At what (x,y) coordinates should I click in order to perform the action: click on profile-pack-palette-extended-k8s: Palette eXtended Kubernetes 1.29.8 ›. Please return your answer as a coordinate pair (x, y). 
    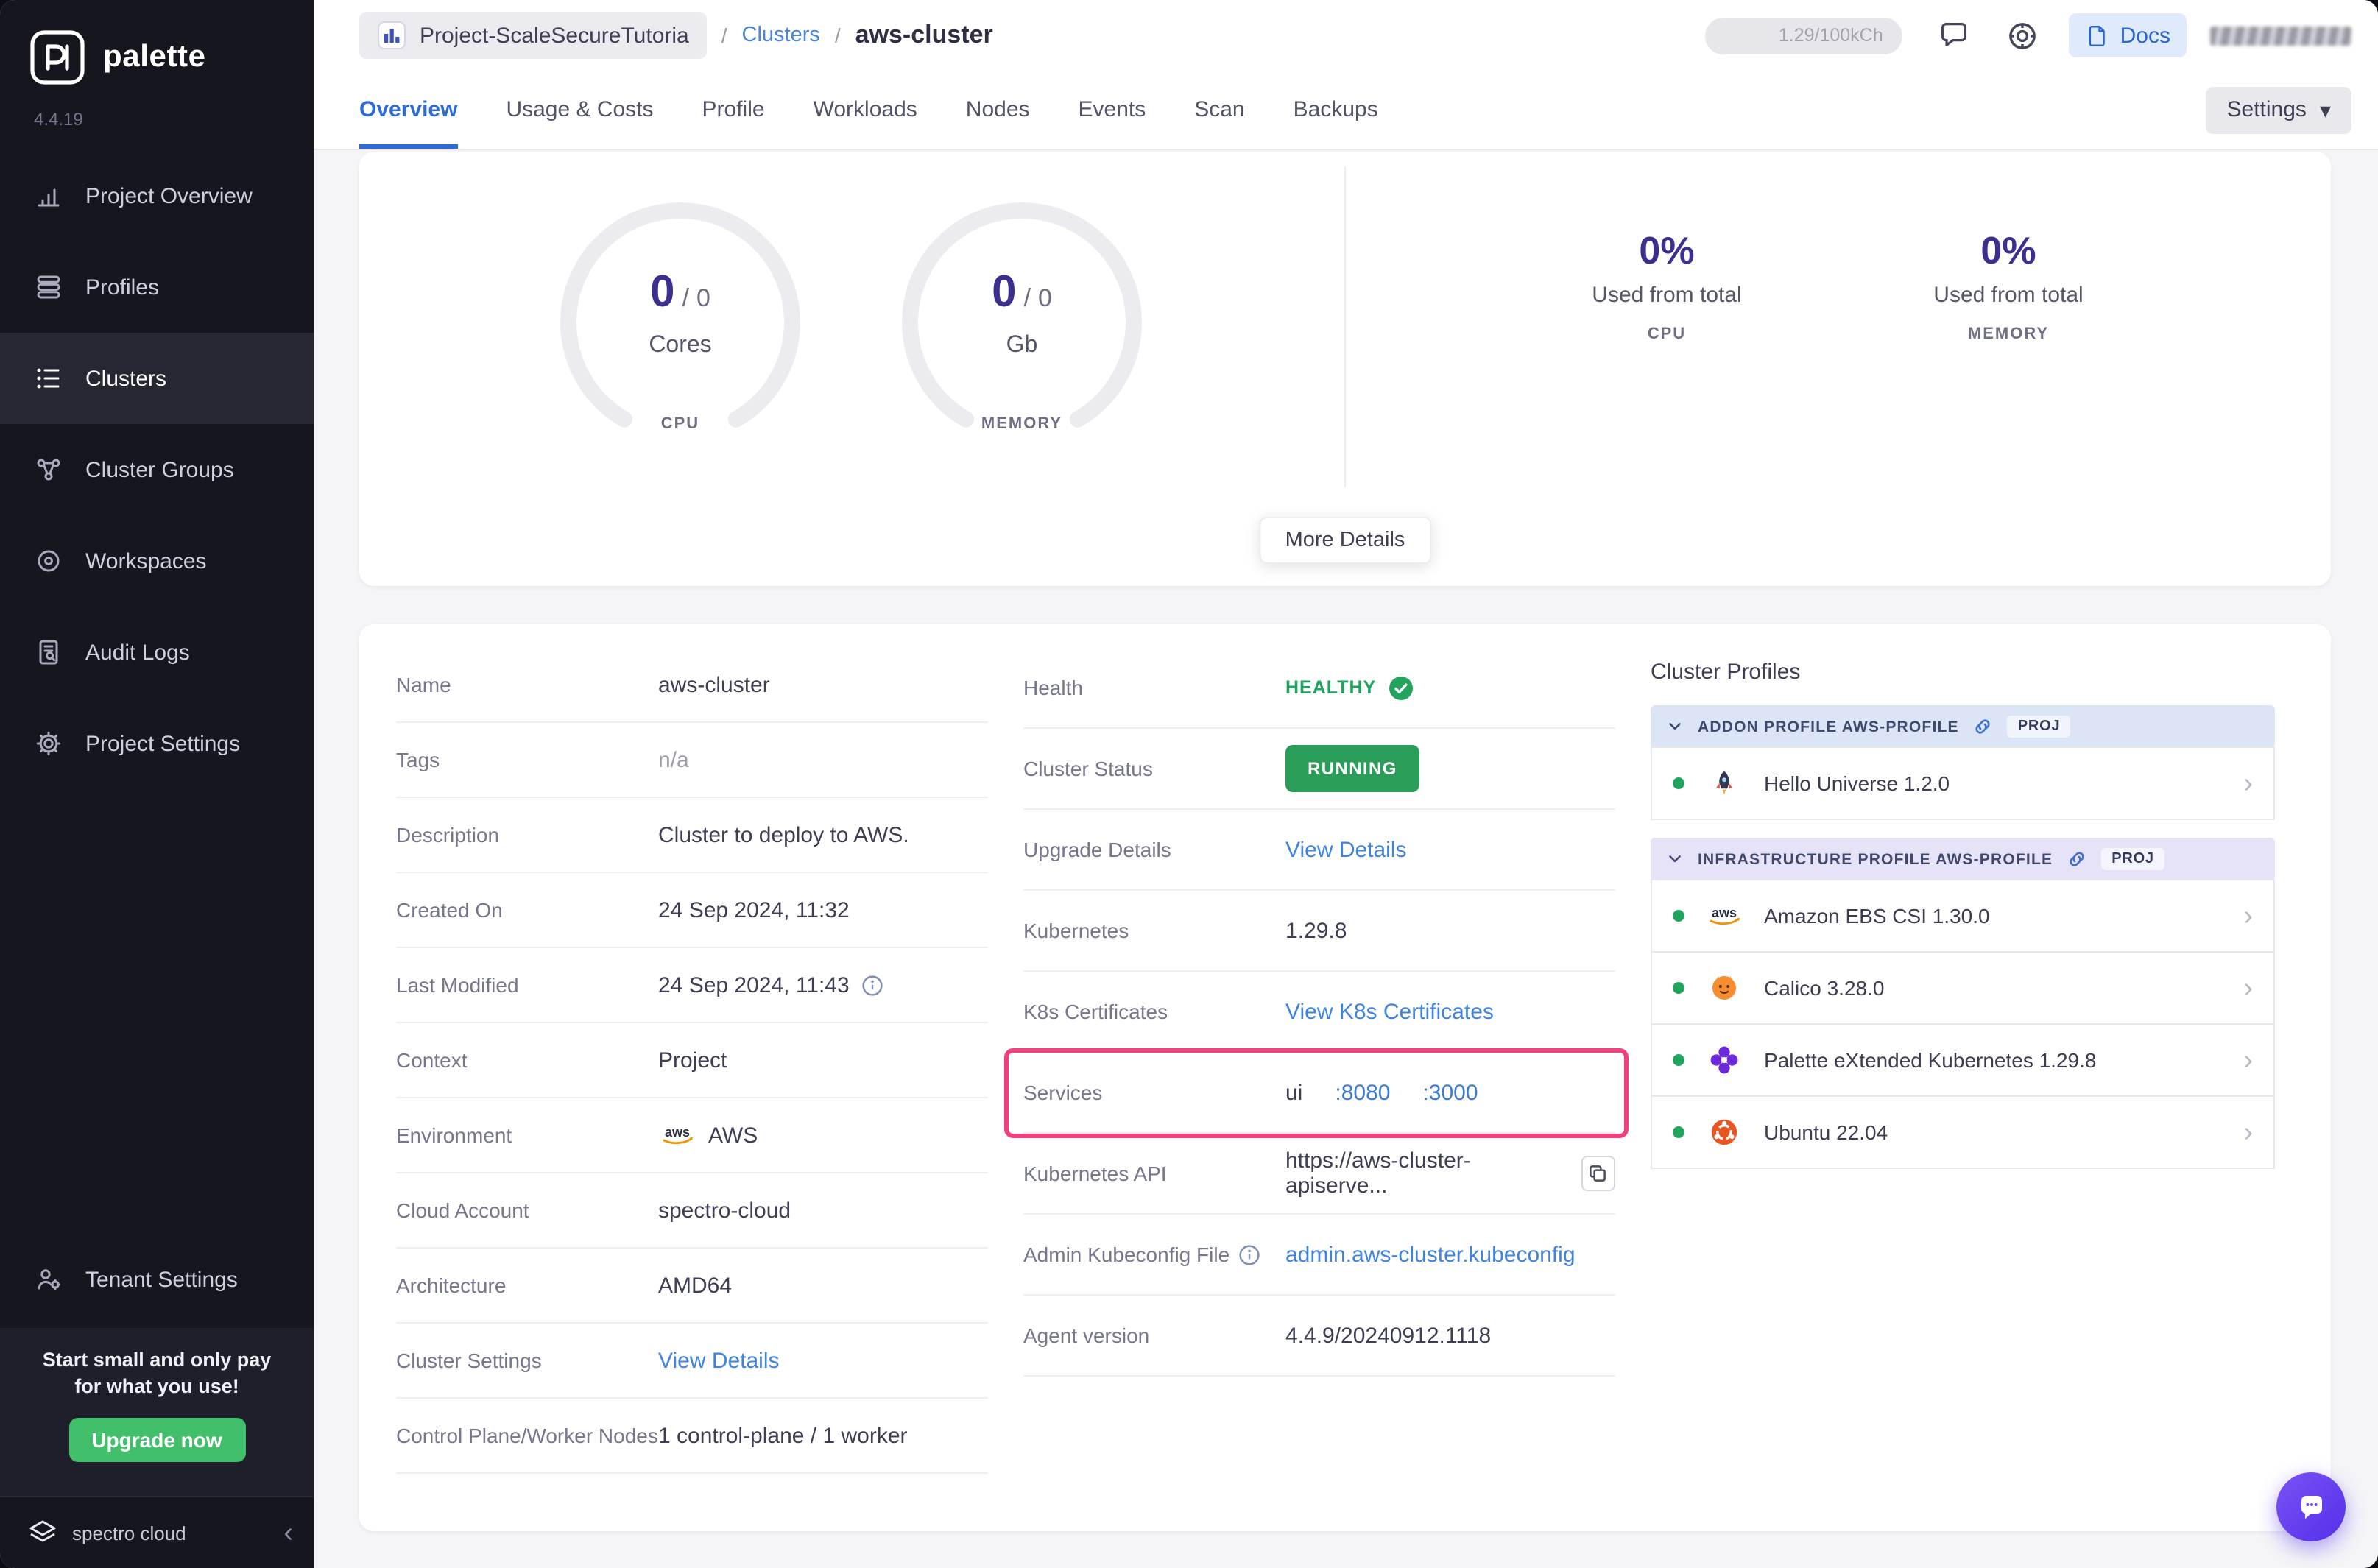
    Looking at the image, I should click on (1963, 1060).